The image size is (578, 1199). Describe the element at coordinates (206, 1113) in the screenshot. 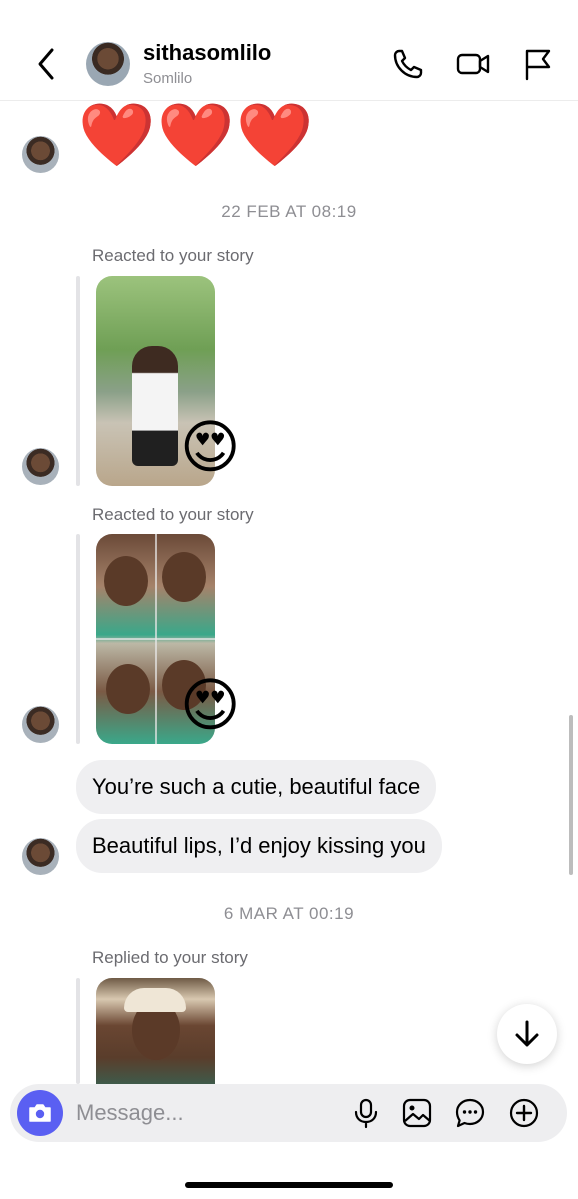

I see `message-input` at that location.